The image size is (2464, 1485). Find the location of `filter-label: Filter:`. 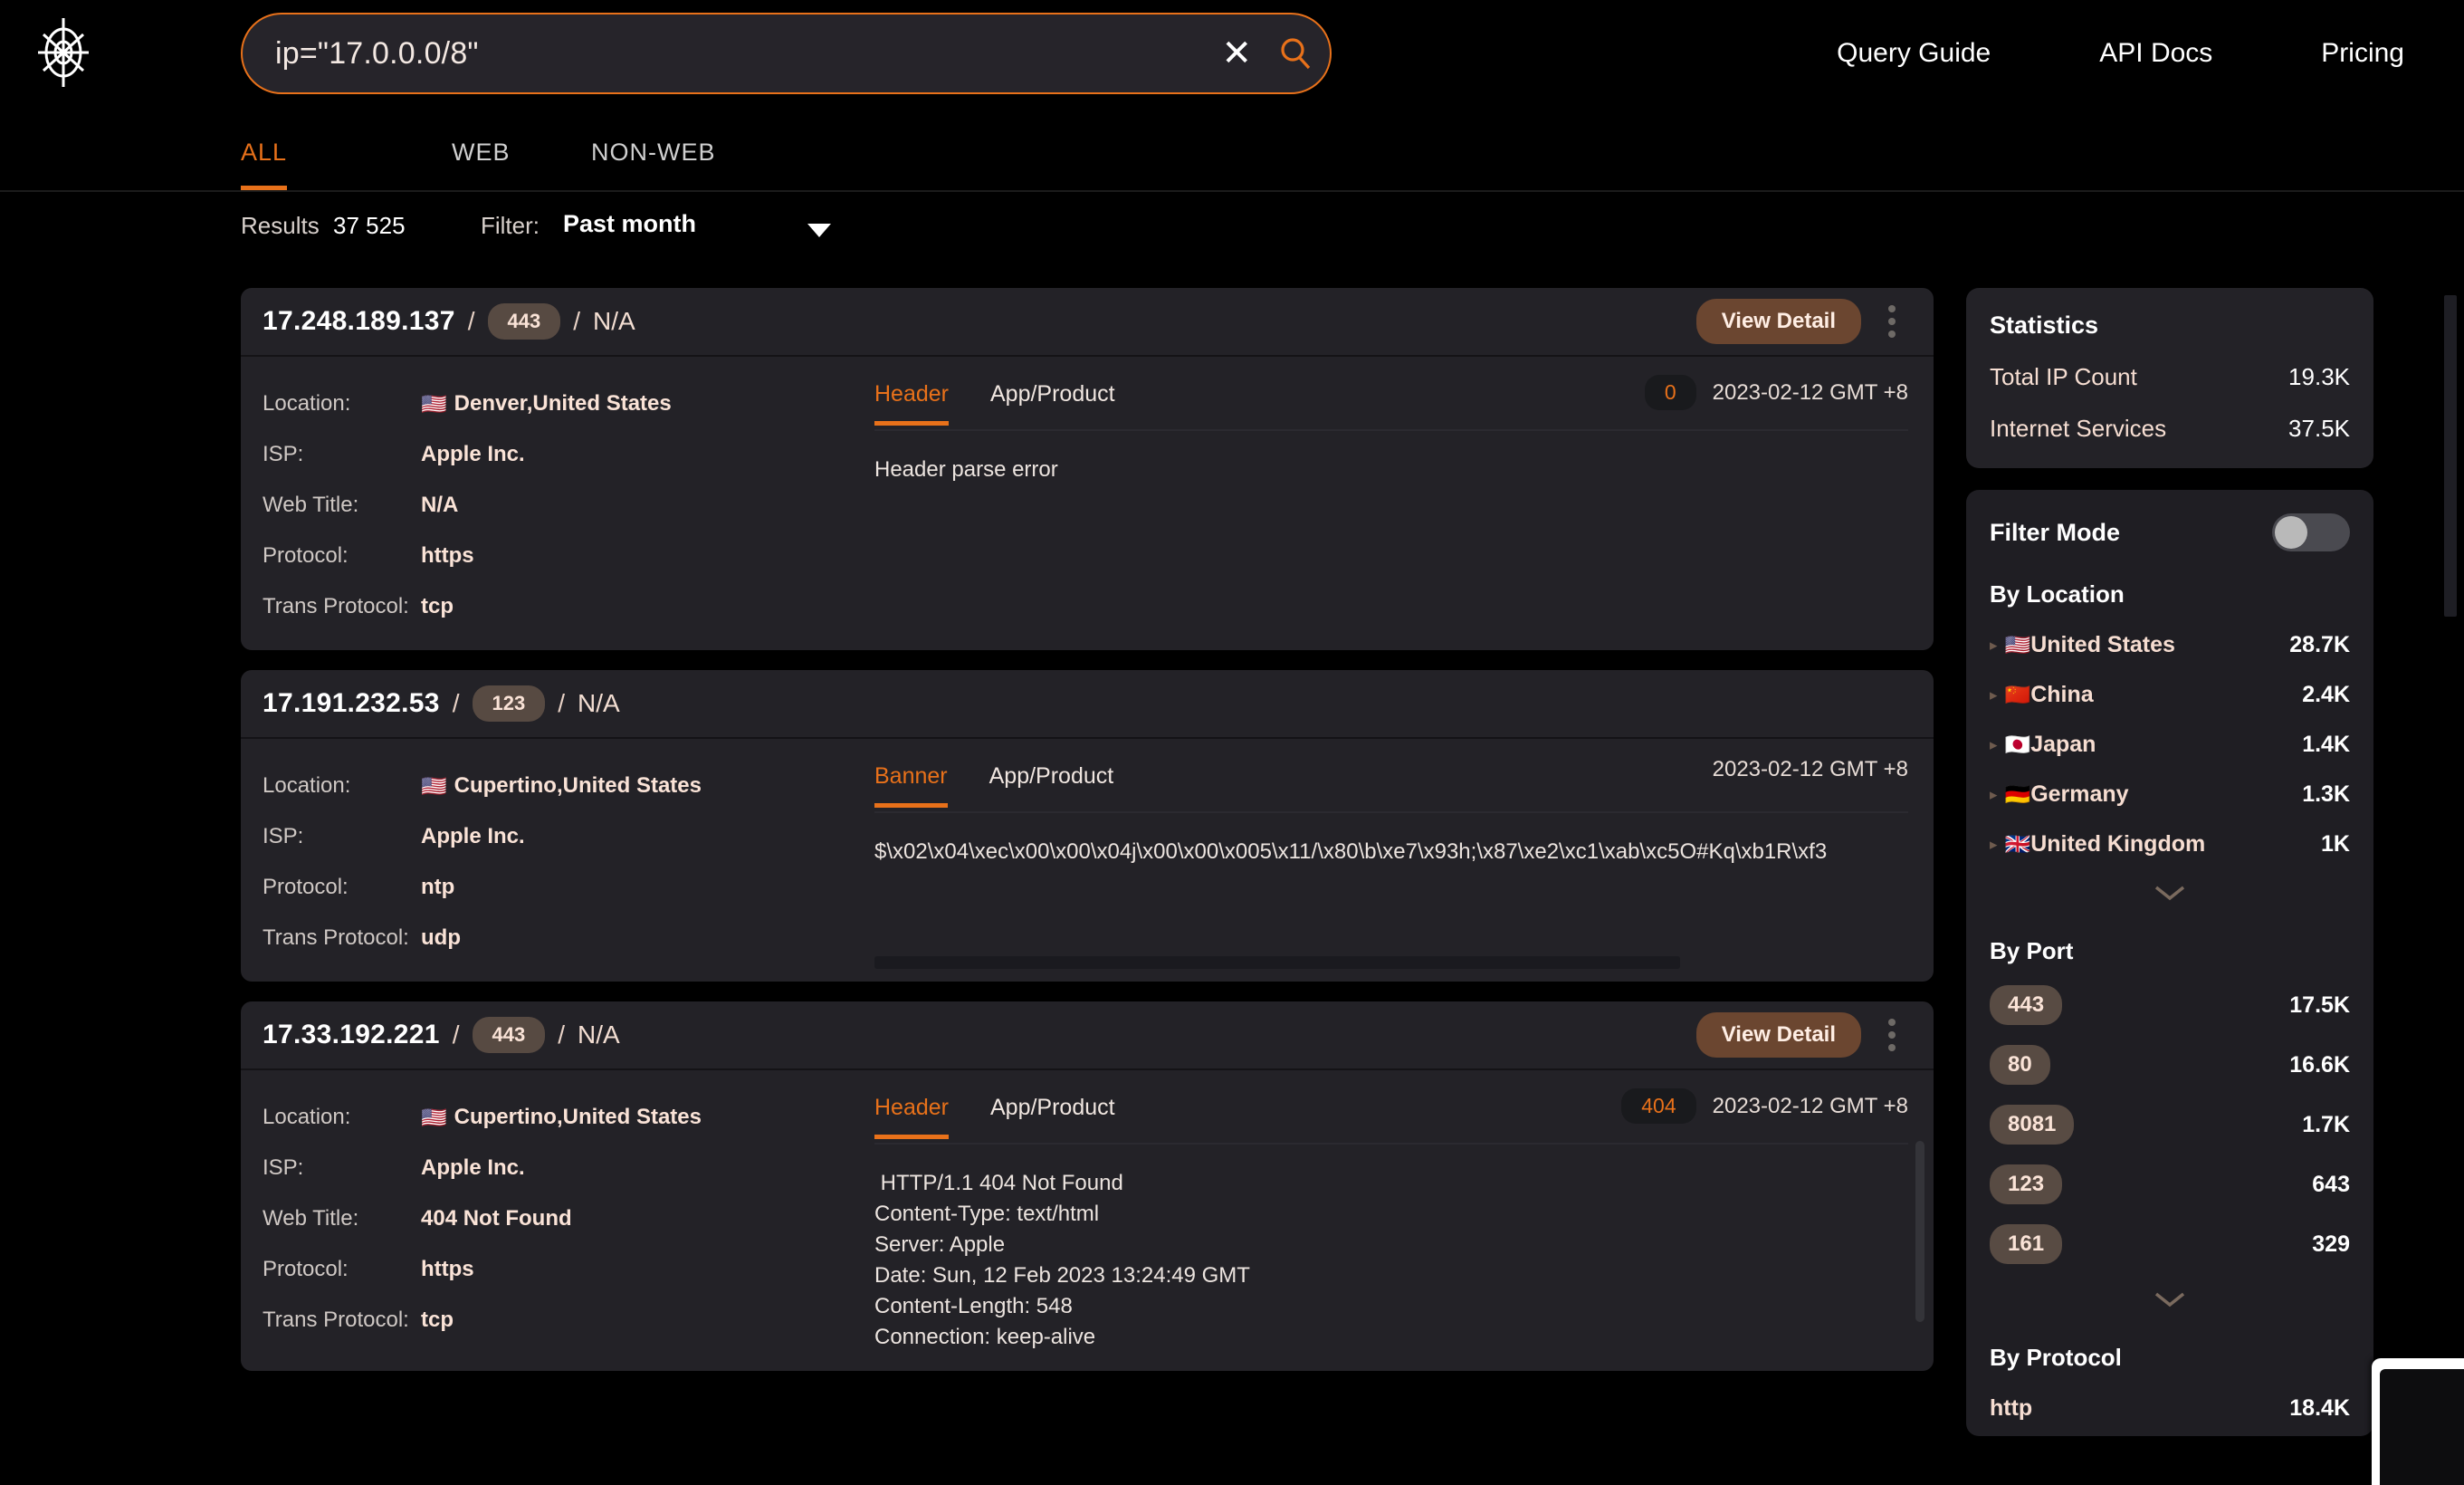

filter-label: Filter: is located at coordinates (510, 226).